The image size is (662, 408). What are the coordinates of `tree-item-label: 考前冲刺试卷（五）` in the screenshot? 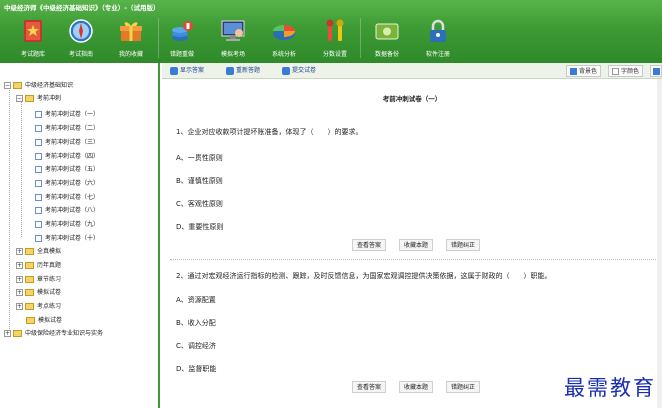 It's located at (72, 169).